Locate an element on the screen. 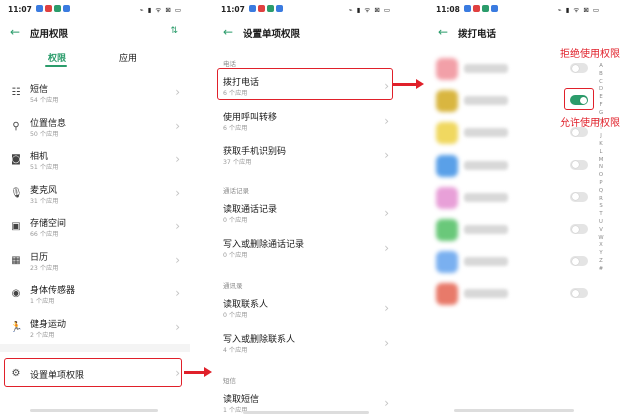 The image size is (636, 420). single-permission-item: 使用呼叫转移 6 个应用 › is located at coordinates (306, 122).